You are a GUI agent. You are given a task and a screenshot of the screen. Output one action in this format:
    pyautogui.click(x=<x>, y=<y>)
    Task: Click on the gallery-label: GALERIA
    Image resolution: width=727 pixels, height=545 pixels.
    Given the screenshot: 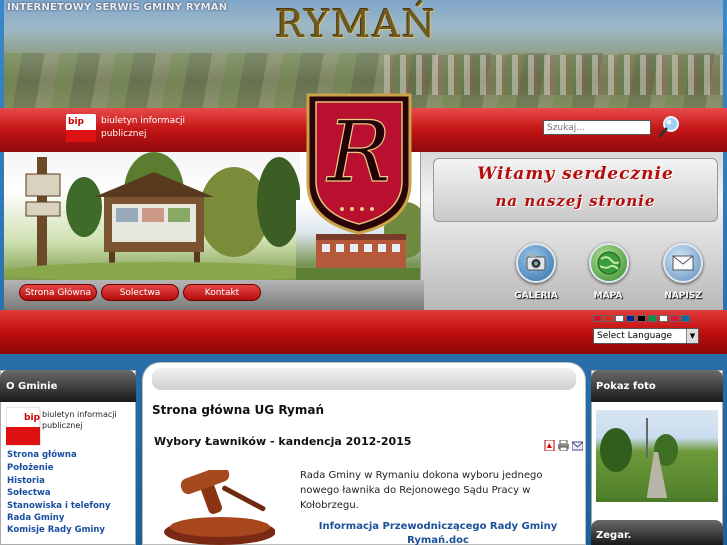 What is the action you would take?
    pyautogui.click(x=536, y=296)
    